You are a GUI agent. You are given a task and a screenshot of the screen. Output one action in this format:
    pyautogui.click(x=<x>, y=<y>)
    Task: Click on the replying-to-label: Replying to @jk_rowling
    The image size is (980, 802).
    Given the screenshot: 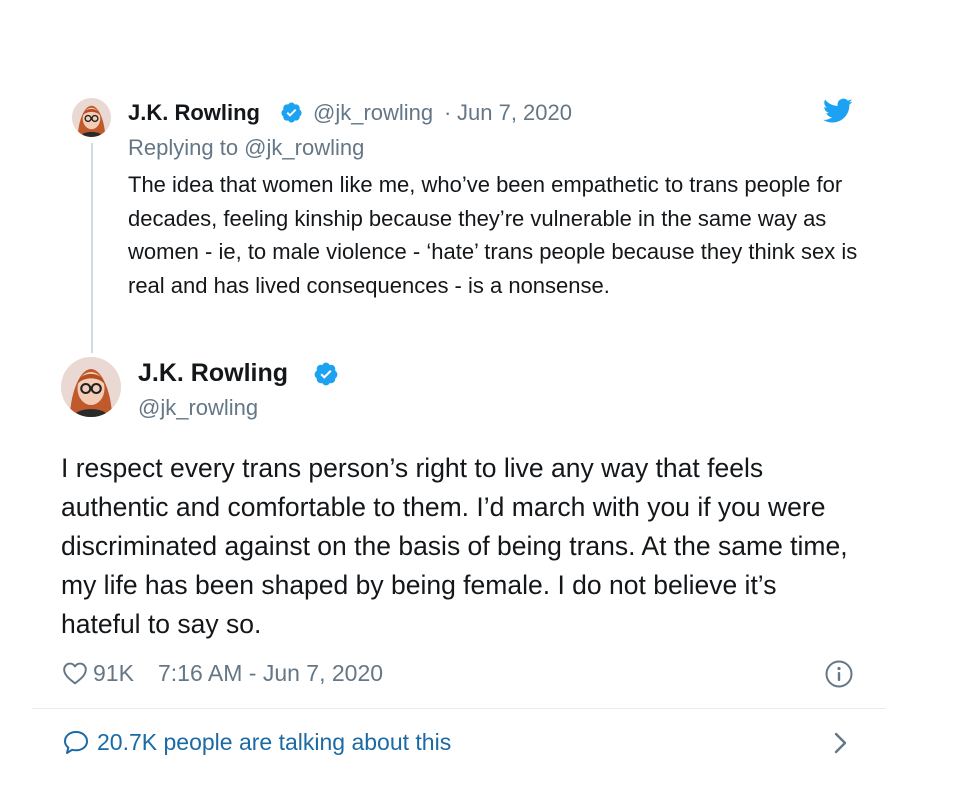 What is the action you would take?
    pyautogui.click(x=246, y=148)
    